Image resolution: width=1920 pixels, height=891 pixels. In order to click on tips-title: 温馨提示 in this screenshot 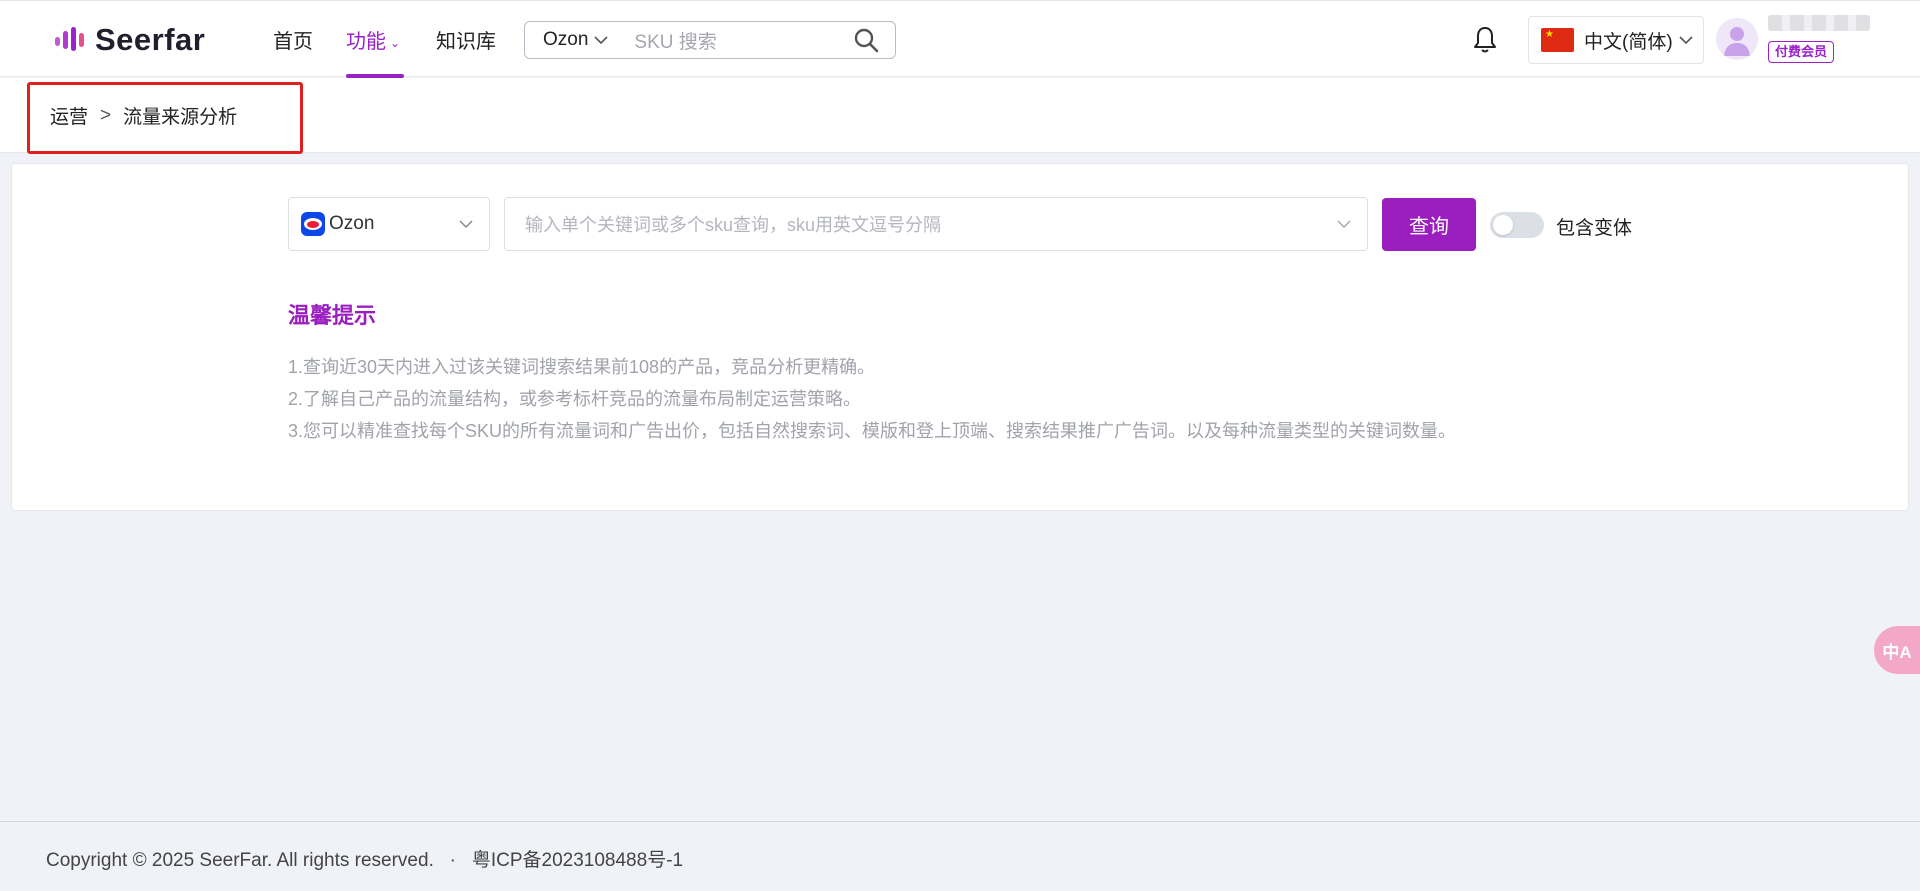, I will do `click(332, 315)`.